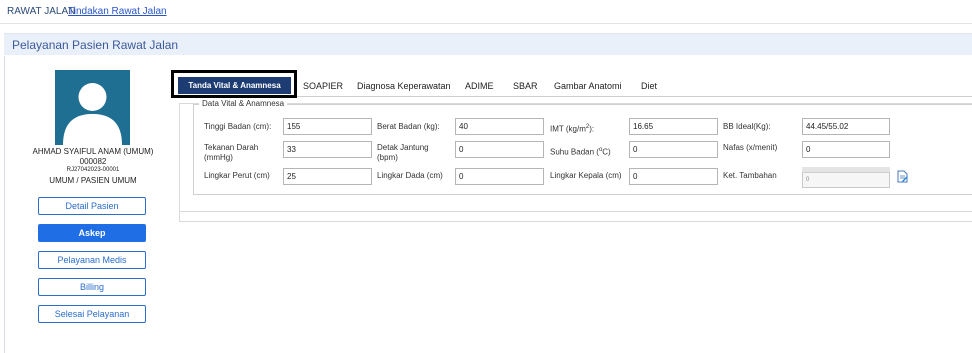 This screenshot has width=972, height=353. What do you see at coordinates (499, 176) in the screenshot?
I see `lingkar-dada-input` at bounding box center [499, 176].